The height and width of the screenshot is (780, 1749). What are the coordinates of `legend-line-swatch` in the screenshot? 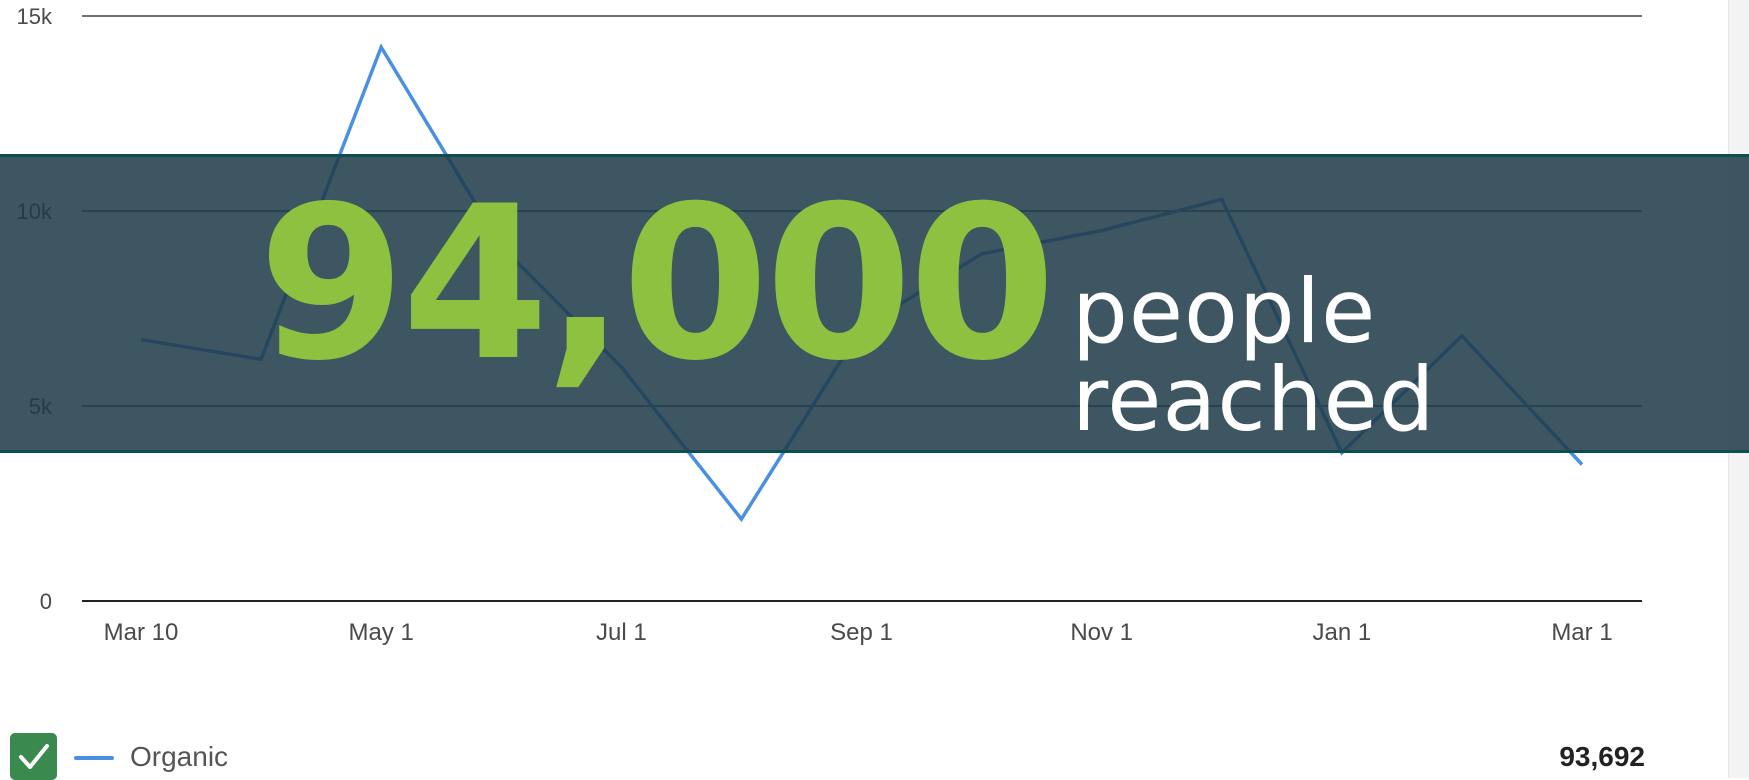 It's located at (94, 758).